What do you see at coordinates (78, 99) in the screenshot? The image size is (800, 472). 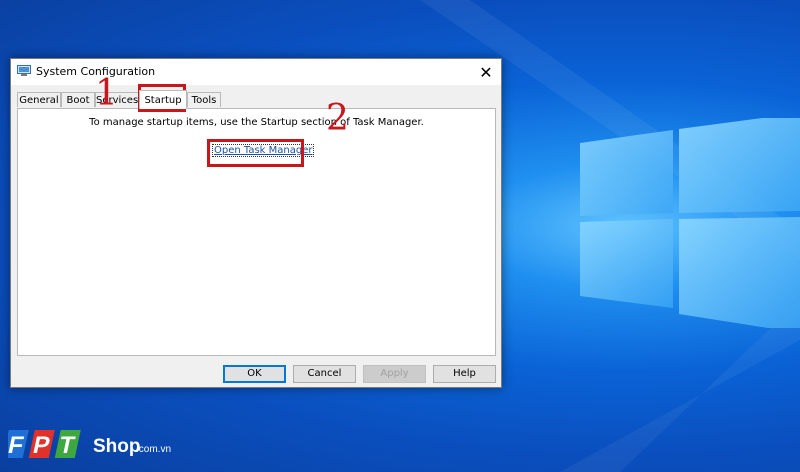 I see `tab-boot: Boot` at bounding box center [78, 99].